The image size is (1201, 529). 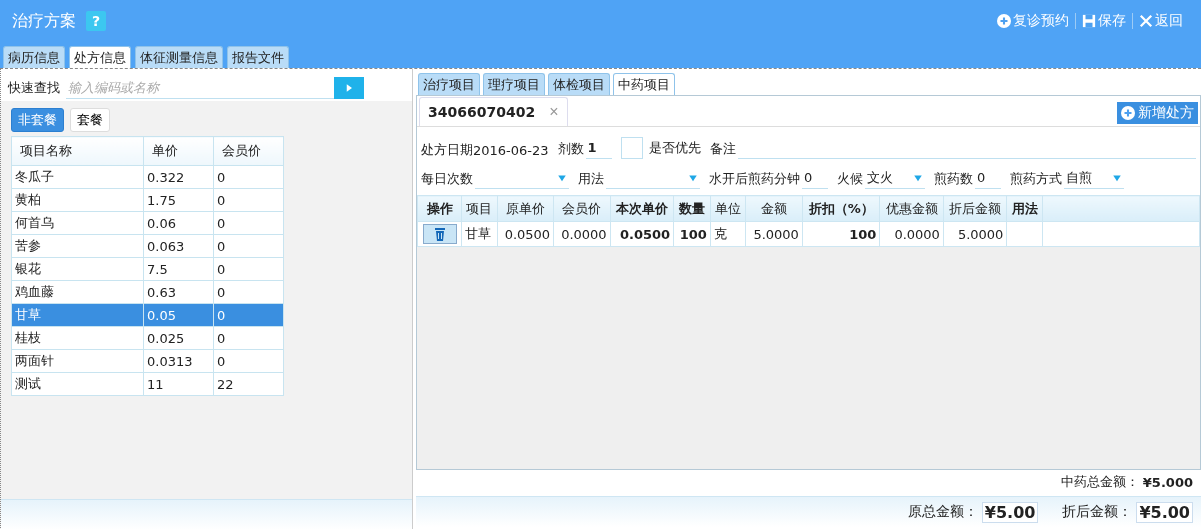 I want to click on input-field: 1, so click(x=598, y=148).